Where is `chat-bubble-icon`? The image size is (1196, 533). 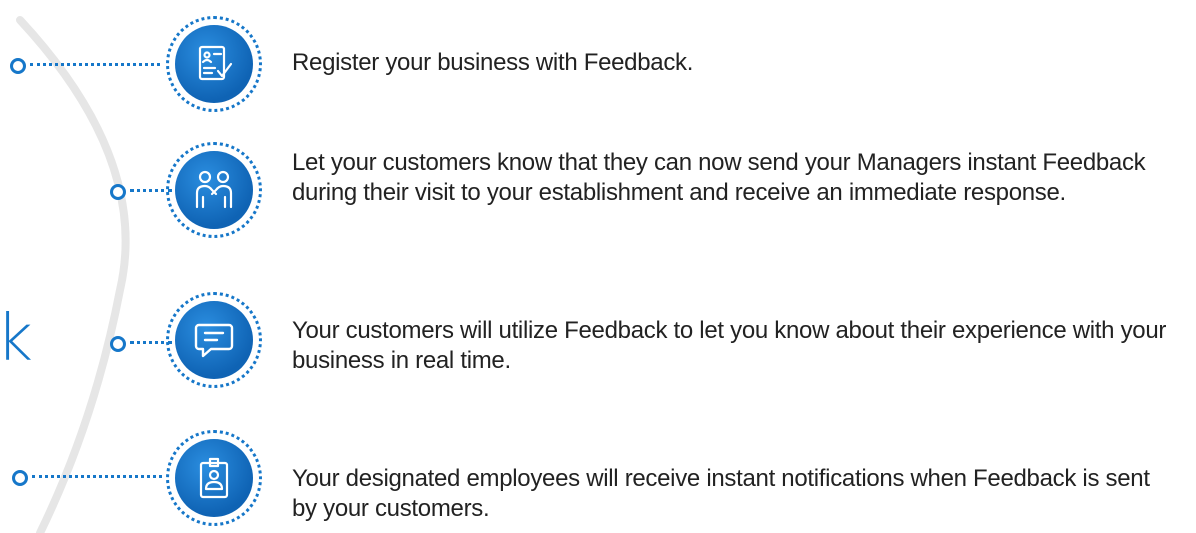 chat-bubble-icon is located at coordinates (214, 340).